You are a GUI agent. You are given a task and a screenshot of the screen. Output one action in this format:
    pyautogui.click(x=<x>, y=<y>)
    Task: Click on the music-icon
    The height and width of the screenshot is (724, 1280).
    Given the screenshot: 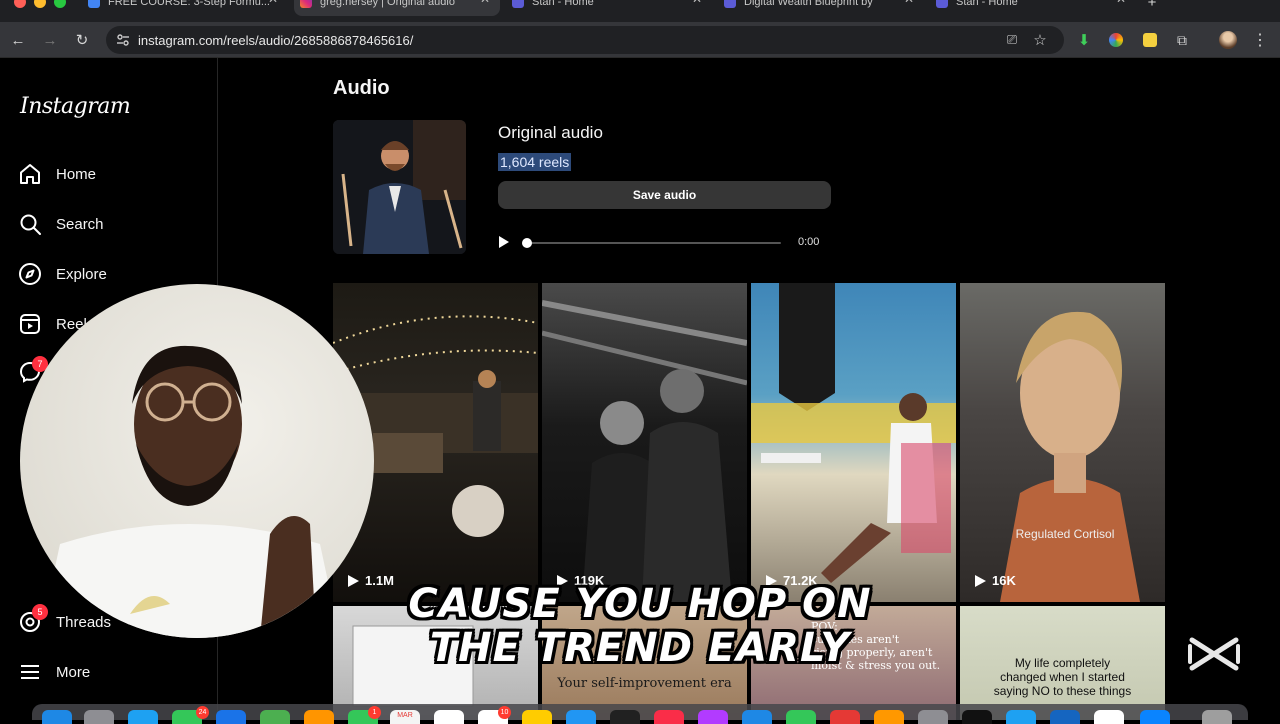 What is the action you would take?
    pyautogui.click(x=669, y=717)
    